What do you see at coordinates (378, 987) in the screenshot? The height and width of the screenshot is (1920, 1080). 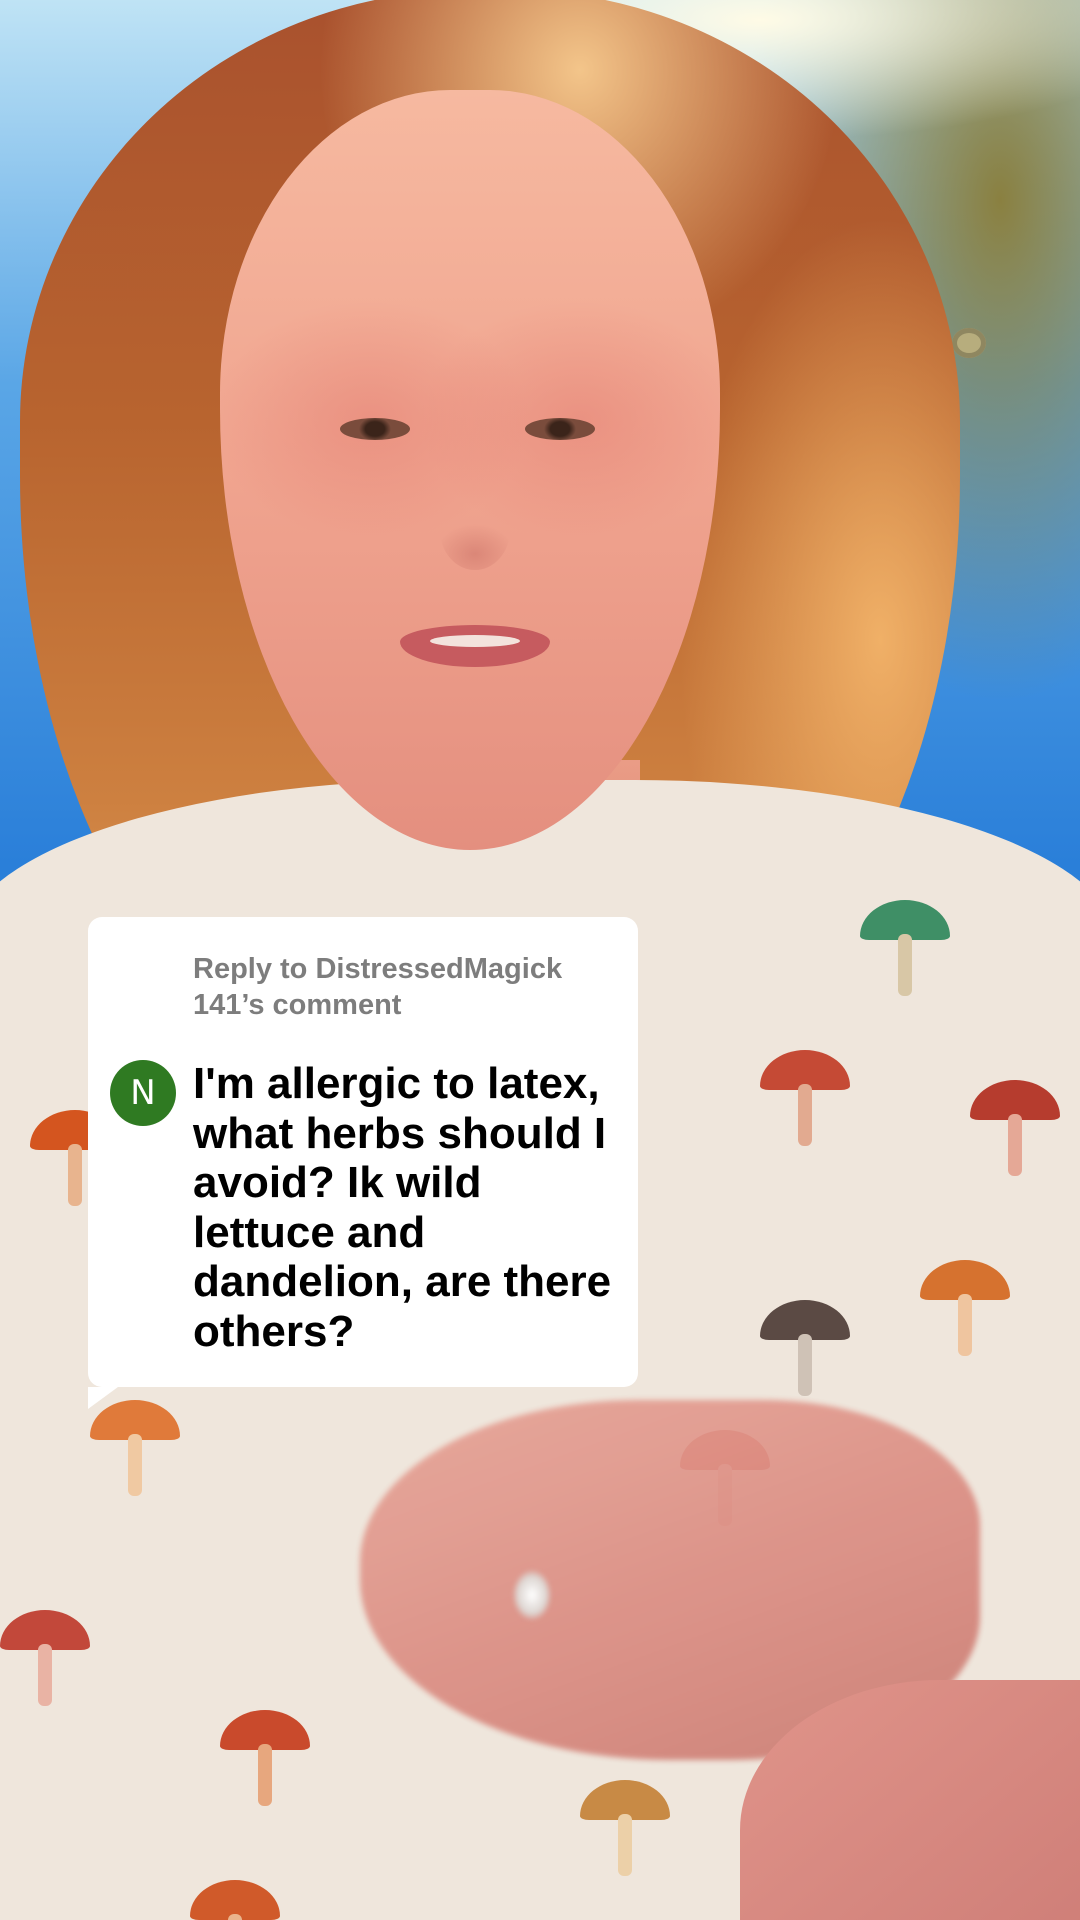 I see `reply-to-header: Reply to DistressedMagick 141’s comment` at bounding box center [378, 987].